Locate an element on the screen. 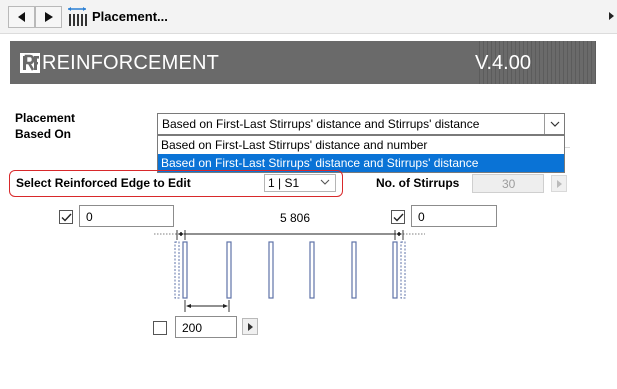 The image size is (617, 389). last-distance-field: 0 is located at coordinates (454, 216).